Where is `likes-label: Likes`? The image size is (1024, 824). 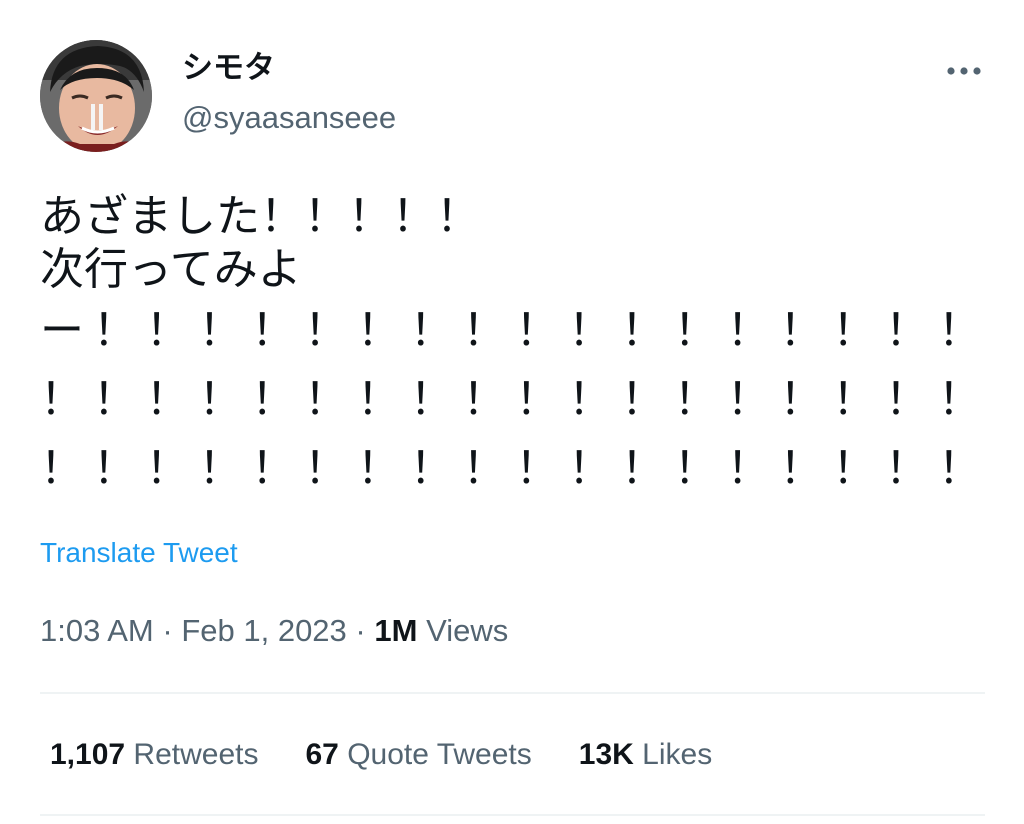
likes-label: Likes is located at coordinates (677, 754).